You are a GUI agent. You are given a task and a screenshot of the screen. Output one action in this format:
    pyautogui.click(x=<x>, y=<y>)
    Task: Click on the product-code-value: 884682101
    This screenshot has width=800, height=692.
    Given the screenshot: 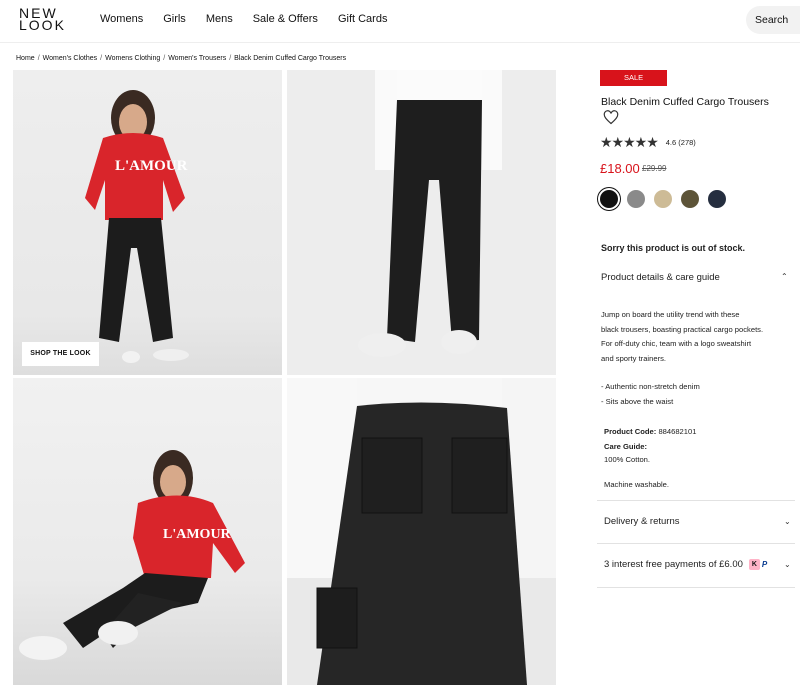 What is the action you would take?
    pyautogui.click(x=677, y=431)
    